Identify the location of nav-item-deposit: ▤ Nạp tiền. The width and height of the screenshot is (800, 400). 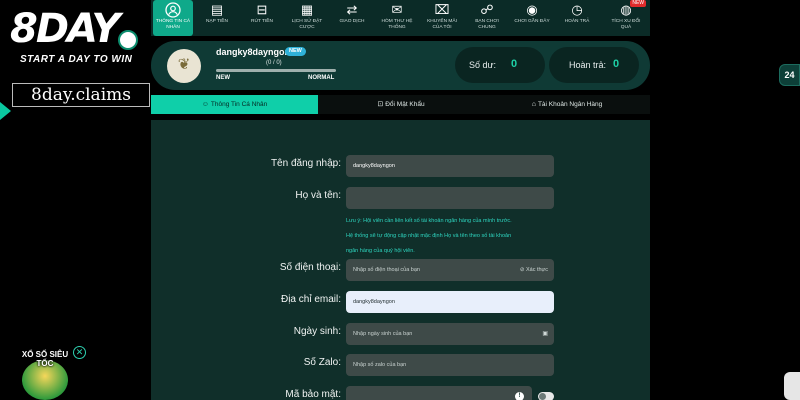
(217, 18).